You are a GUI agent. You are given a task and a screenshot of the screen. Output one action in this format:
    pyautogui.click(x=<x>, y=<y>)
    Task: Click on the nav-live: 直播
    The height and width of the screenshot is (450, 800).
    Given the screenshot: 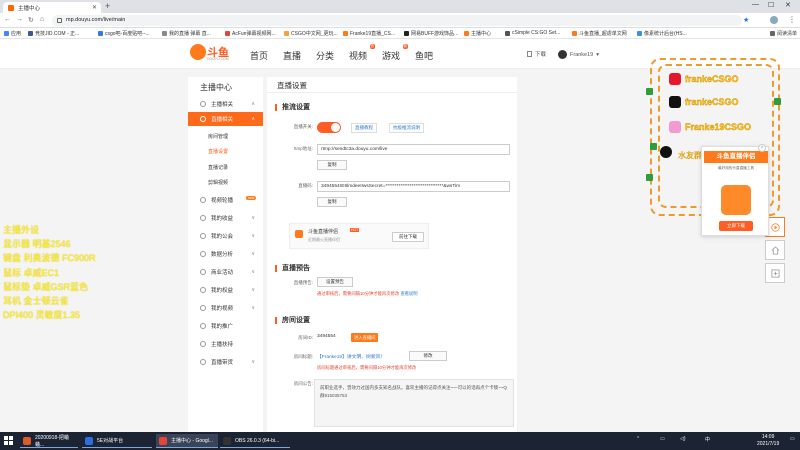 What is the action you would take?
    pyautogui.click(x=292, y=55)
    